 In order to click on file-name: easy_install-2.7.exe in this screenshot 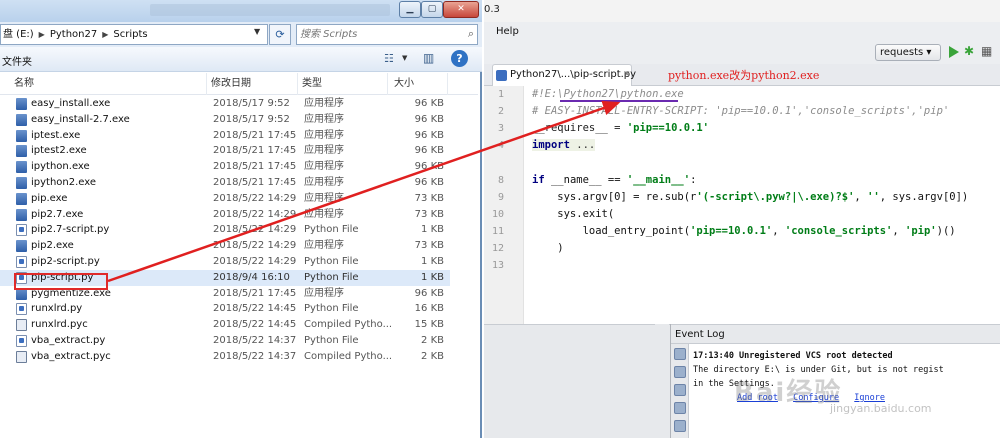, I will do `click(80, 119)`.